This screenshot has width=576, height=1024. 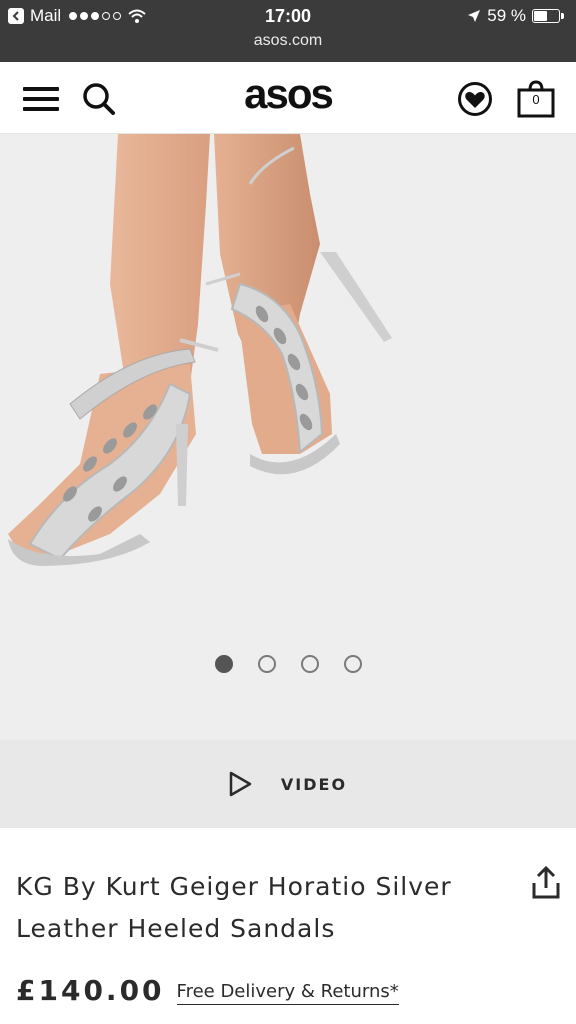 I want to click on gallery-pagination, so click(x=288, y=664).